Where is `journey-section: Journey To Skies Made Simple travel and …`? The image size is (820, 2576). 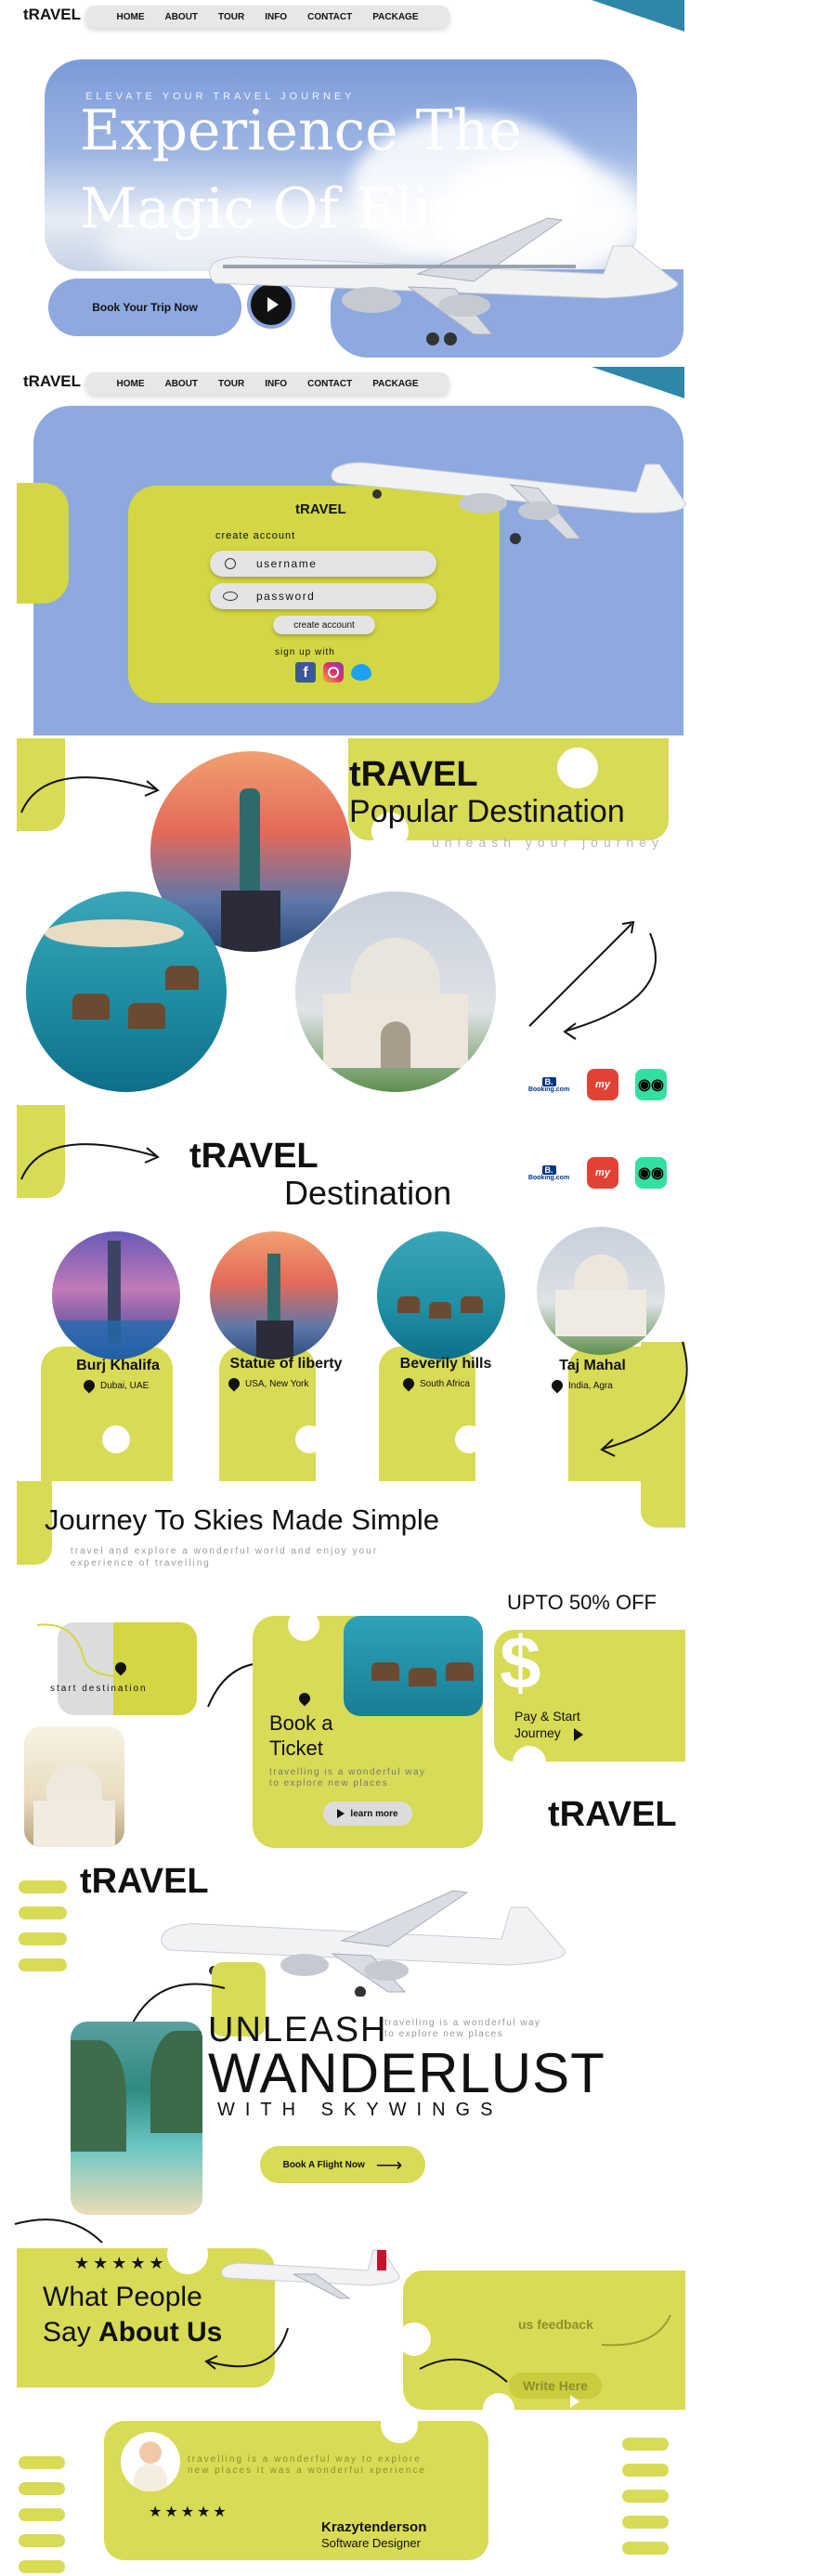
journey-section: Journey To Skies Made Simple travel and … is located at coordinates (410, 1667).